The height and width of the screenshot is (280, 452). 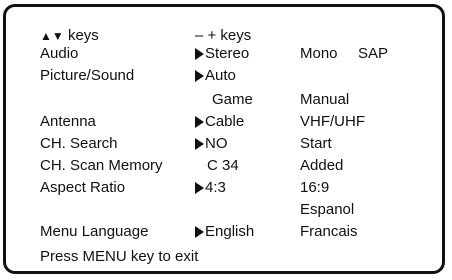 What do you see at coordinates (215, 187) in the screenshot?
I see `selected-aspect-ratio: 4:3` at bounding box center [215, 187].